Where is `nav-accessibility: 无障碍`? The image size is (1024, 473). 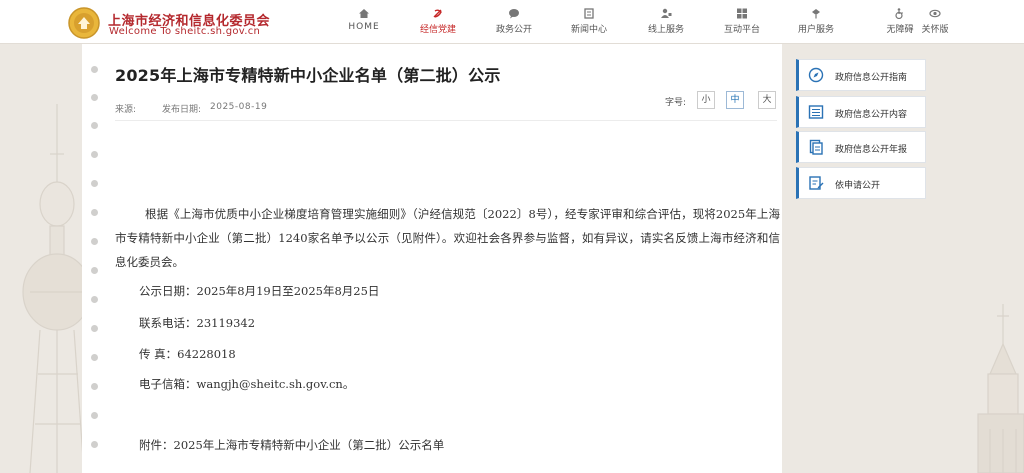 nav-accessibility: 无障碍 is located at coordinates (900, 21).